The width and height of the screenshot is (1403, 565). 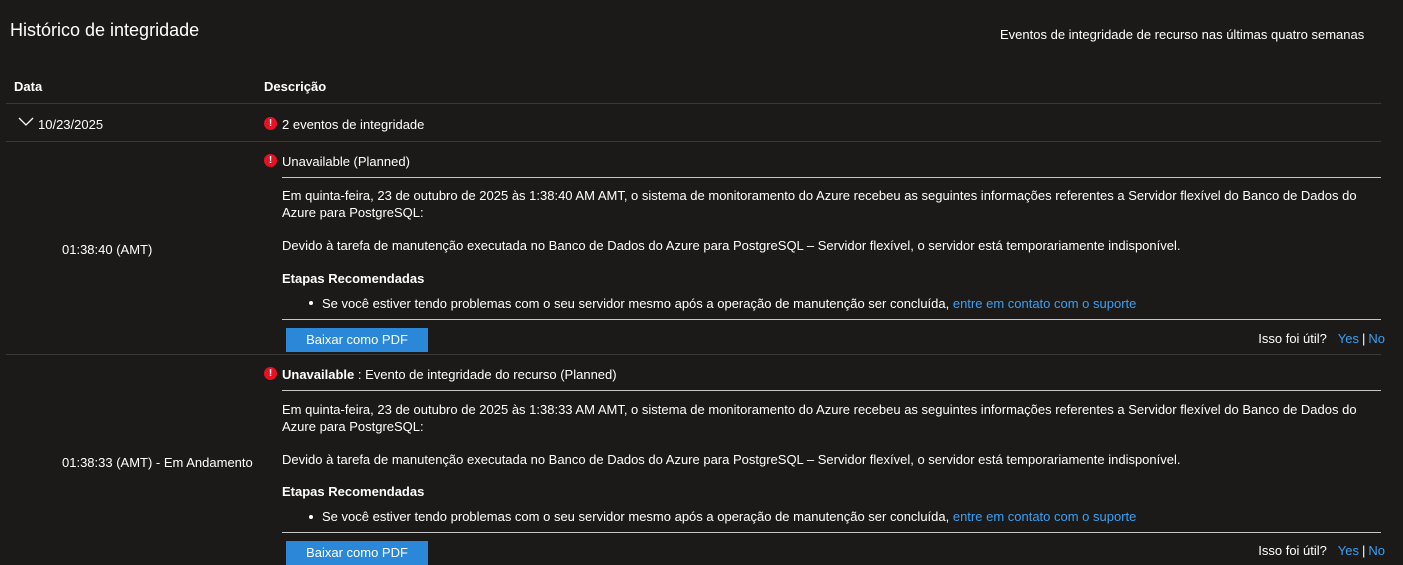 What do you see at coordinates (105, 30) in the screenshot?
I see `page-title: Histórico de integridade` at bounding box center [105, 30].